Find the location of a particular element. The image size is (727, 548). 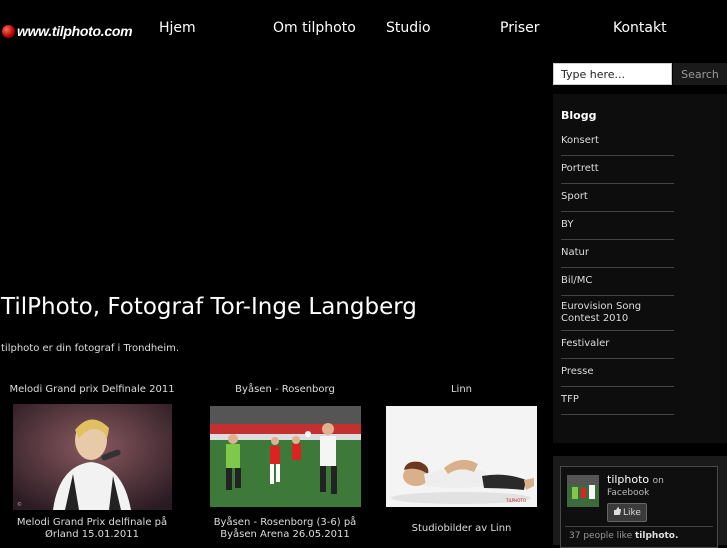

category-tfp: TFP is located at coordinates (617, 401).